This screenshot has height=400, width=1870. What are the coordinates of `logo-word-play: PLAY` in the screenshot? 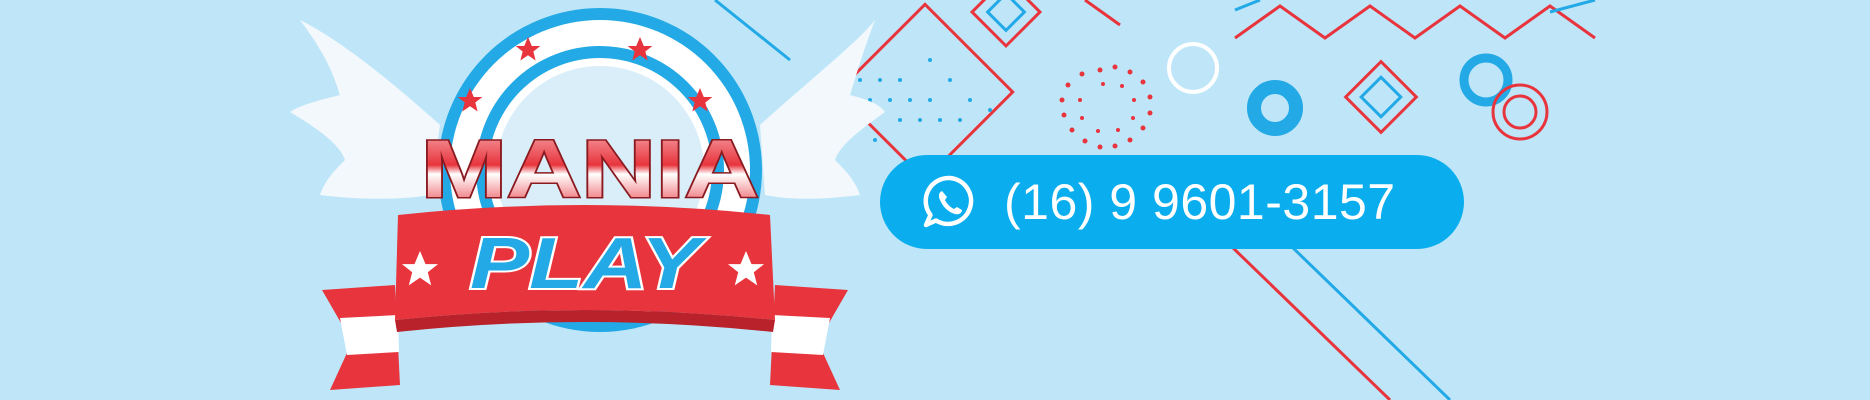 It's located at (588, 264).